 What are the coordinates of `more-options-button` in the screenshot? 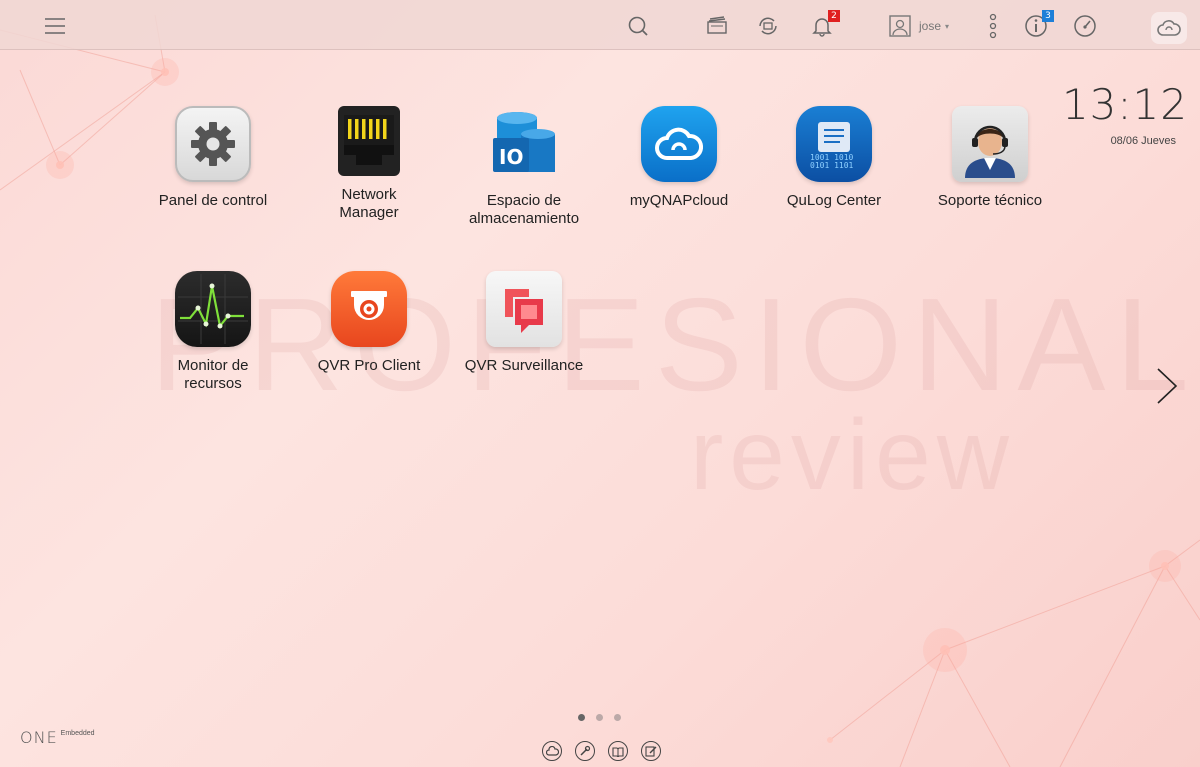 It's located at (993, 26).